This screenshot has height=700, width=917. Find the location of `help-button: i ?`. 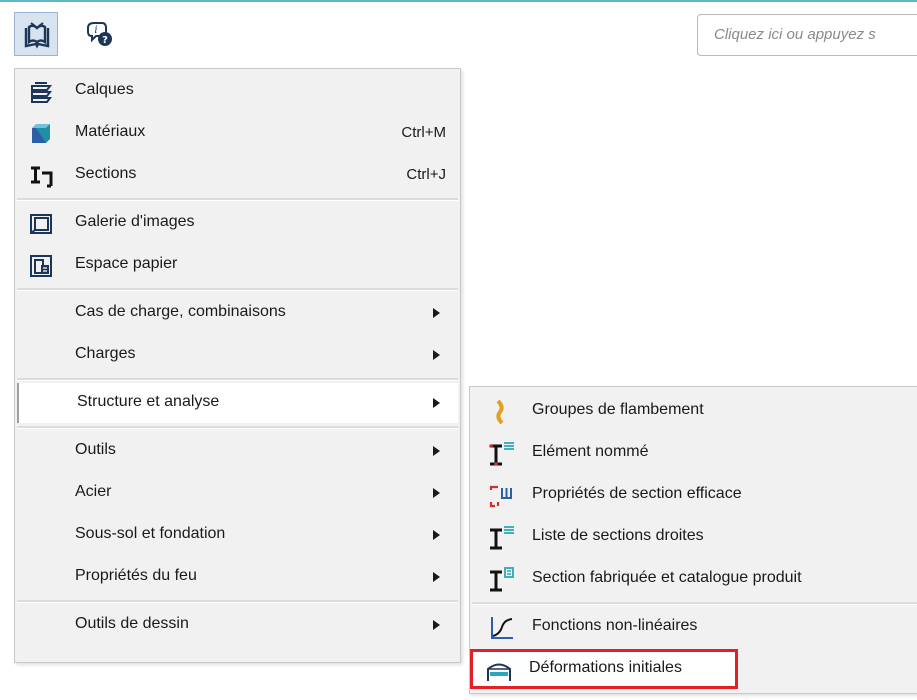

help-button: i ? is located at coordinates (100, 34).